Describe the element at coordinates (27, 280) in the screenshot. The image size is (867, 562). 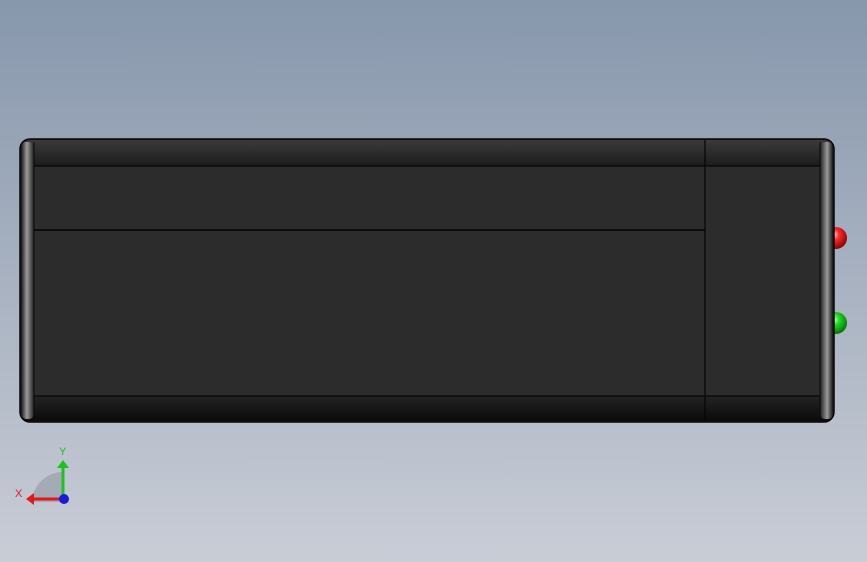
I see `enclosure-left-rail` at that location.